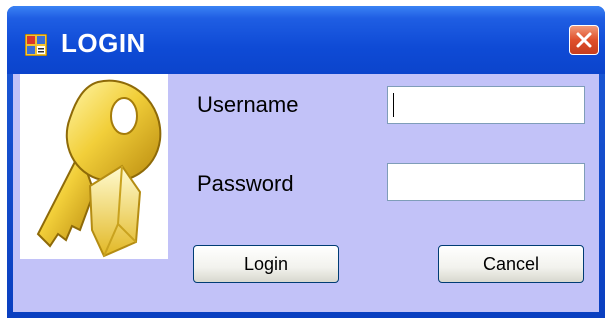 This screenshot has width=609, height=322. Describe the element at coordinates (486, 182) in the screenshot. I see `password-input` at that location.